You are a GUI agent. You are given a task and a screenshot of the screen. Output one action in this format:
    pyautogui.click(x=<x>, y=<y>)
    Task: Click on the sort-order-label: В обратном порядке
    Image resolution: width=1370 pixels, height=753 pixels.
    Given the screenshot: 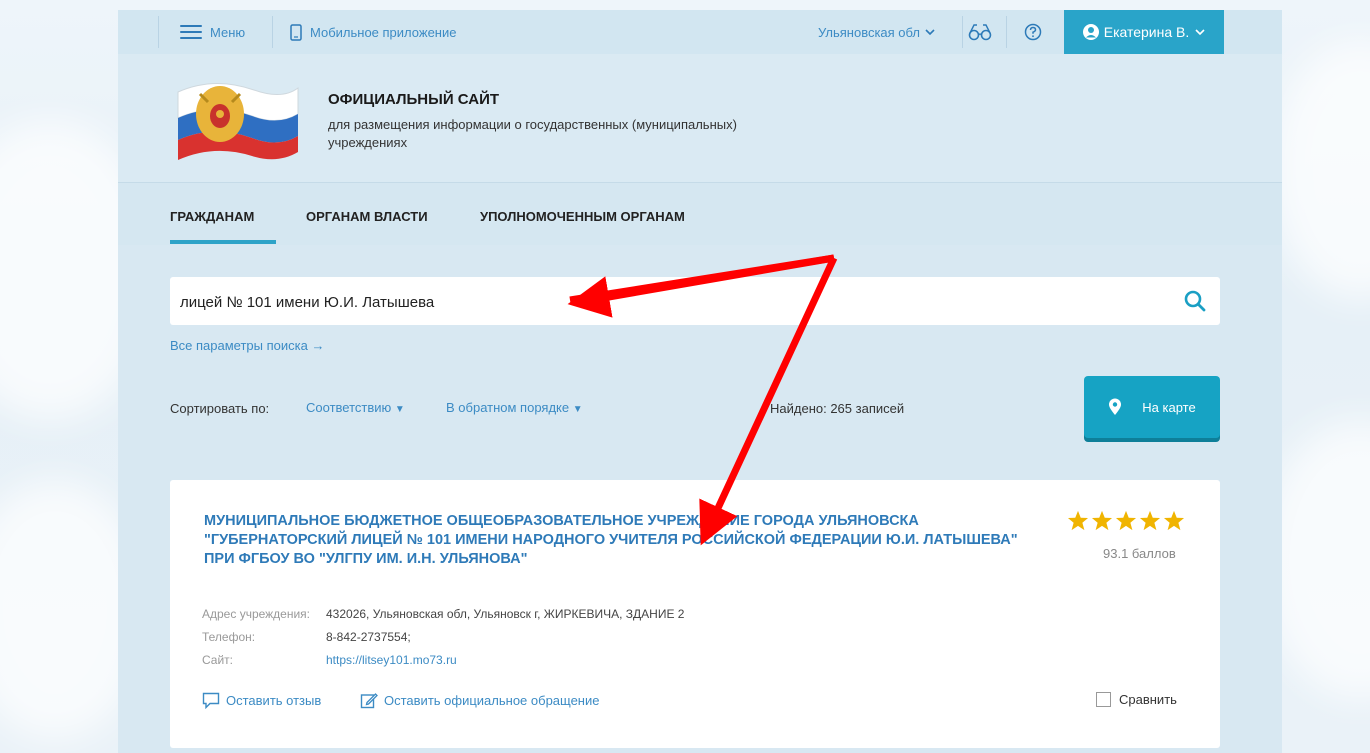 What is the action you would take?
    pyautogui.click(x=508, y=407)
    